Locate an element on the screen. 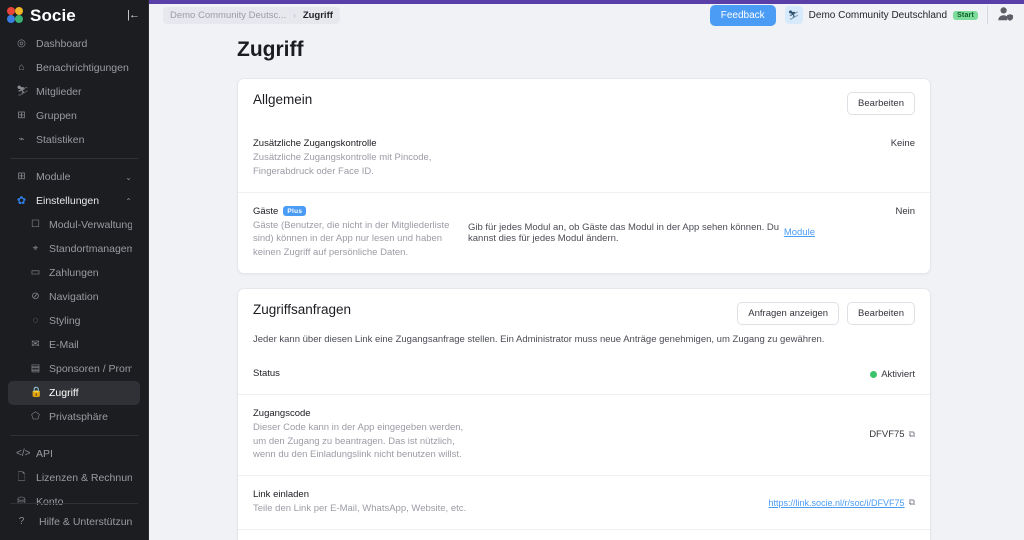 This screenshot has height=540, width=1024. plus-badge: Plus is located at coordinates (295, 211).